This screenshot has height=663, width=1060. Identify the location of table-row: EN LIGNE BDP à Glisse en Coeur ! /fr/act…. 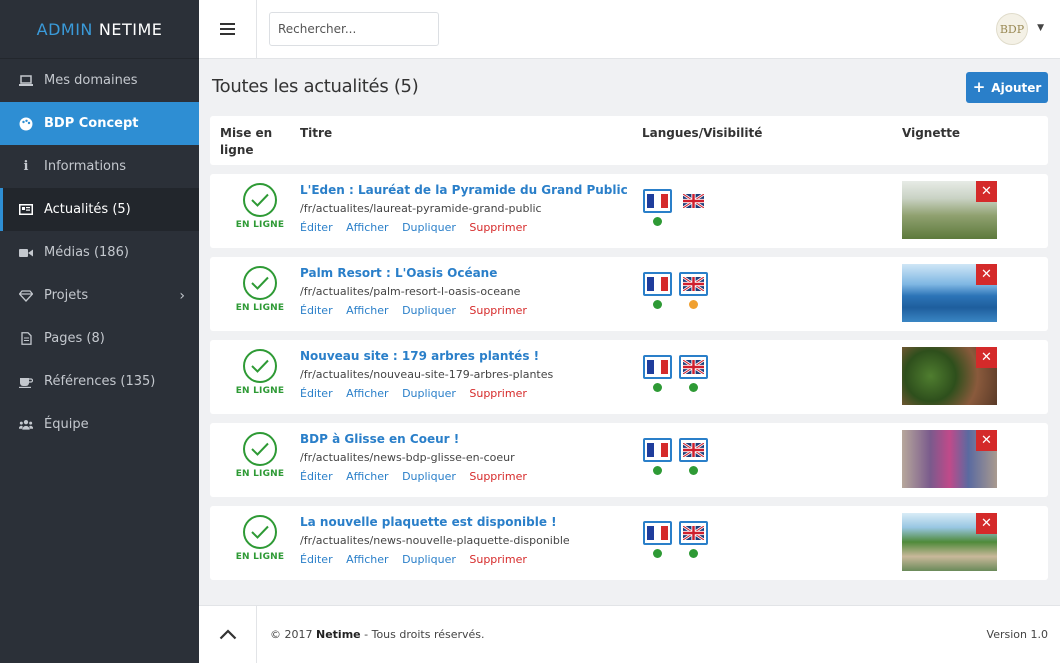
(629, 460).